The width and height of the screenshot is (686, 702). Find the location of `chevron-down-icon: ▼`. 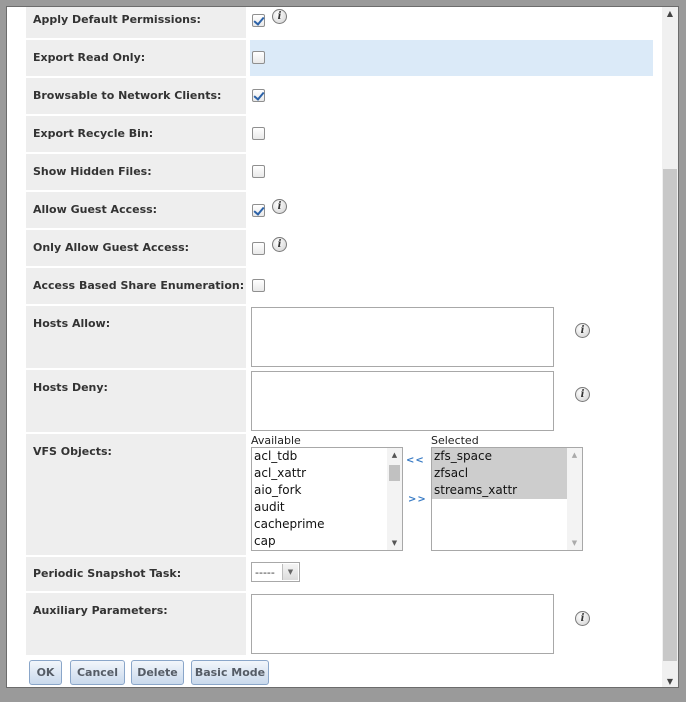

chevron-down-icon: ▼ is located at coordinates (290, 572).